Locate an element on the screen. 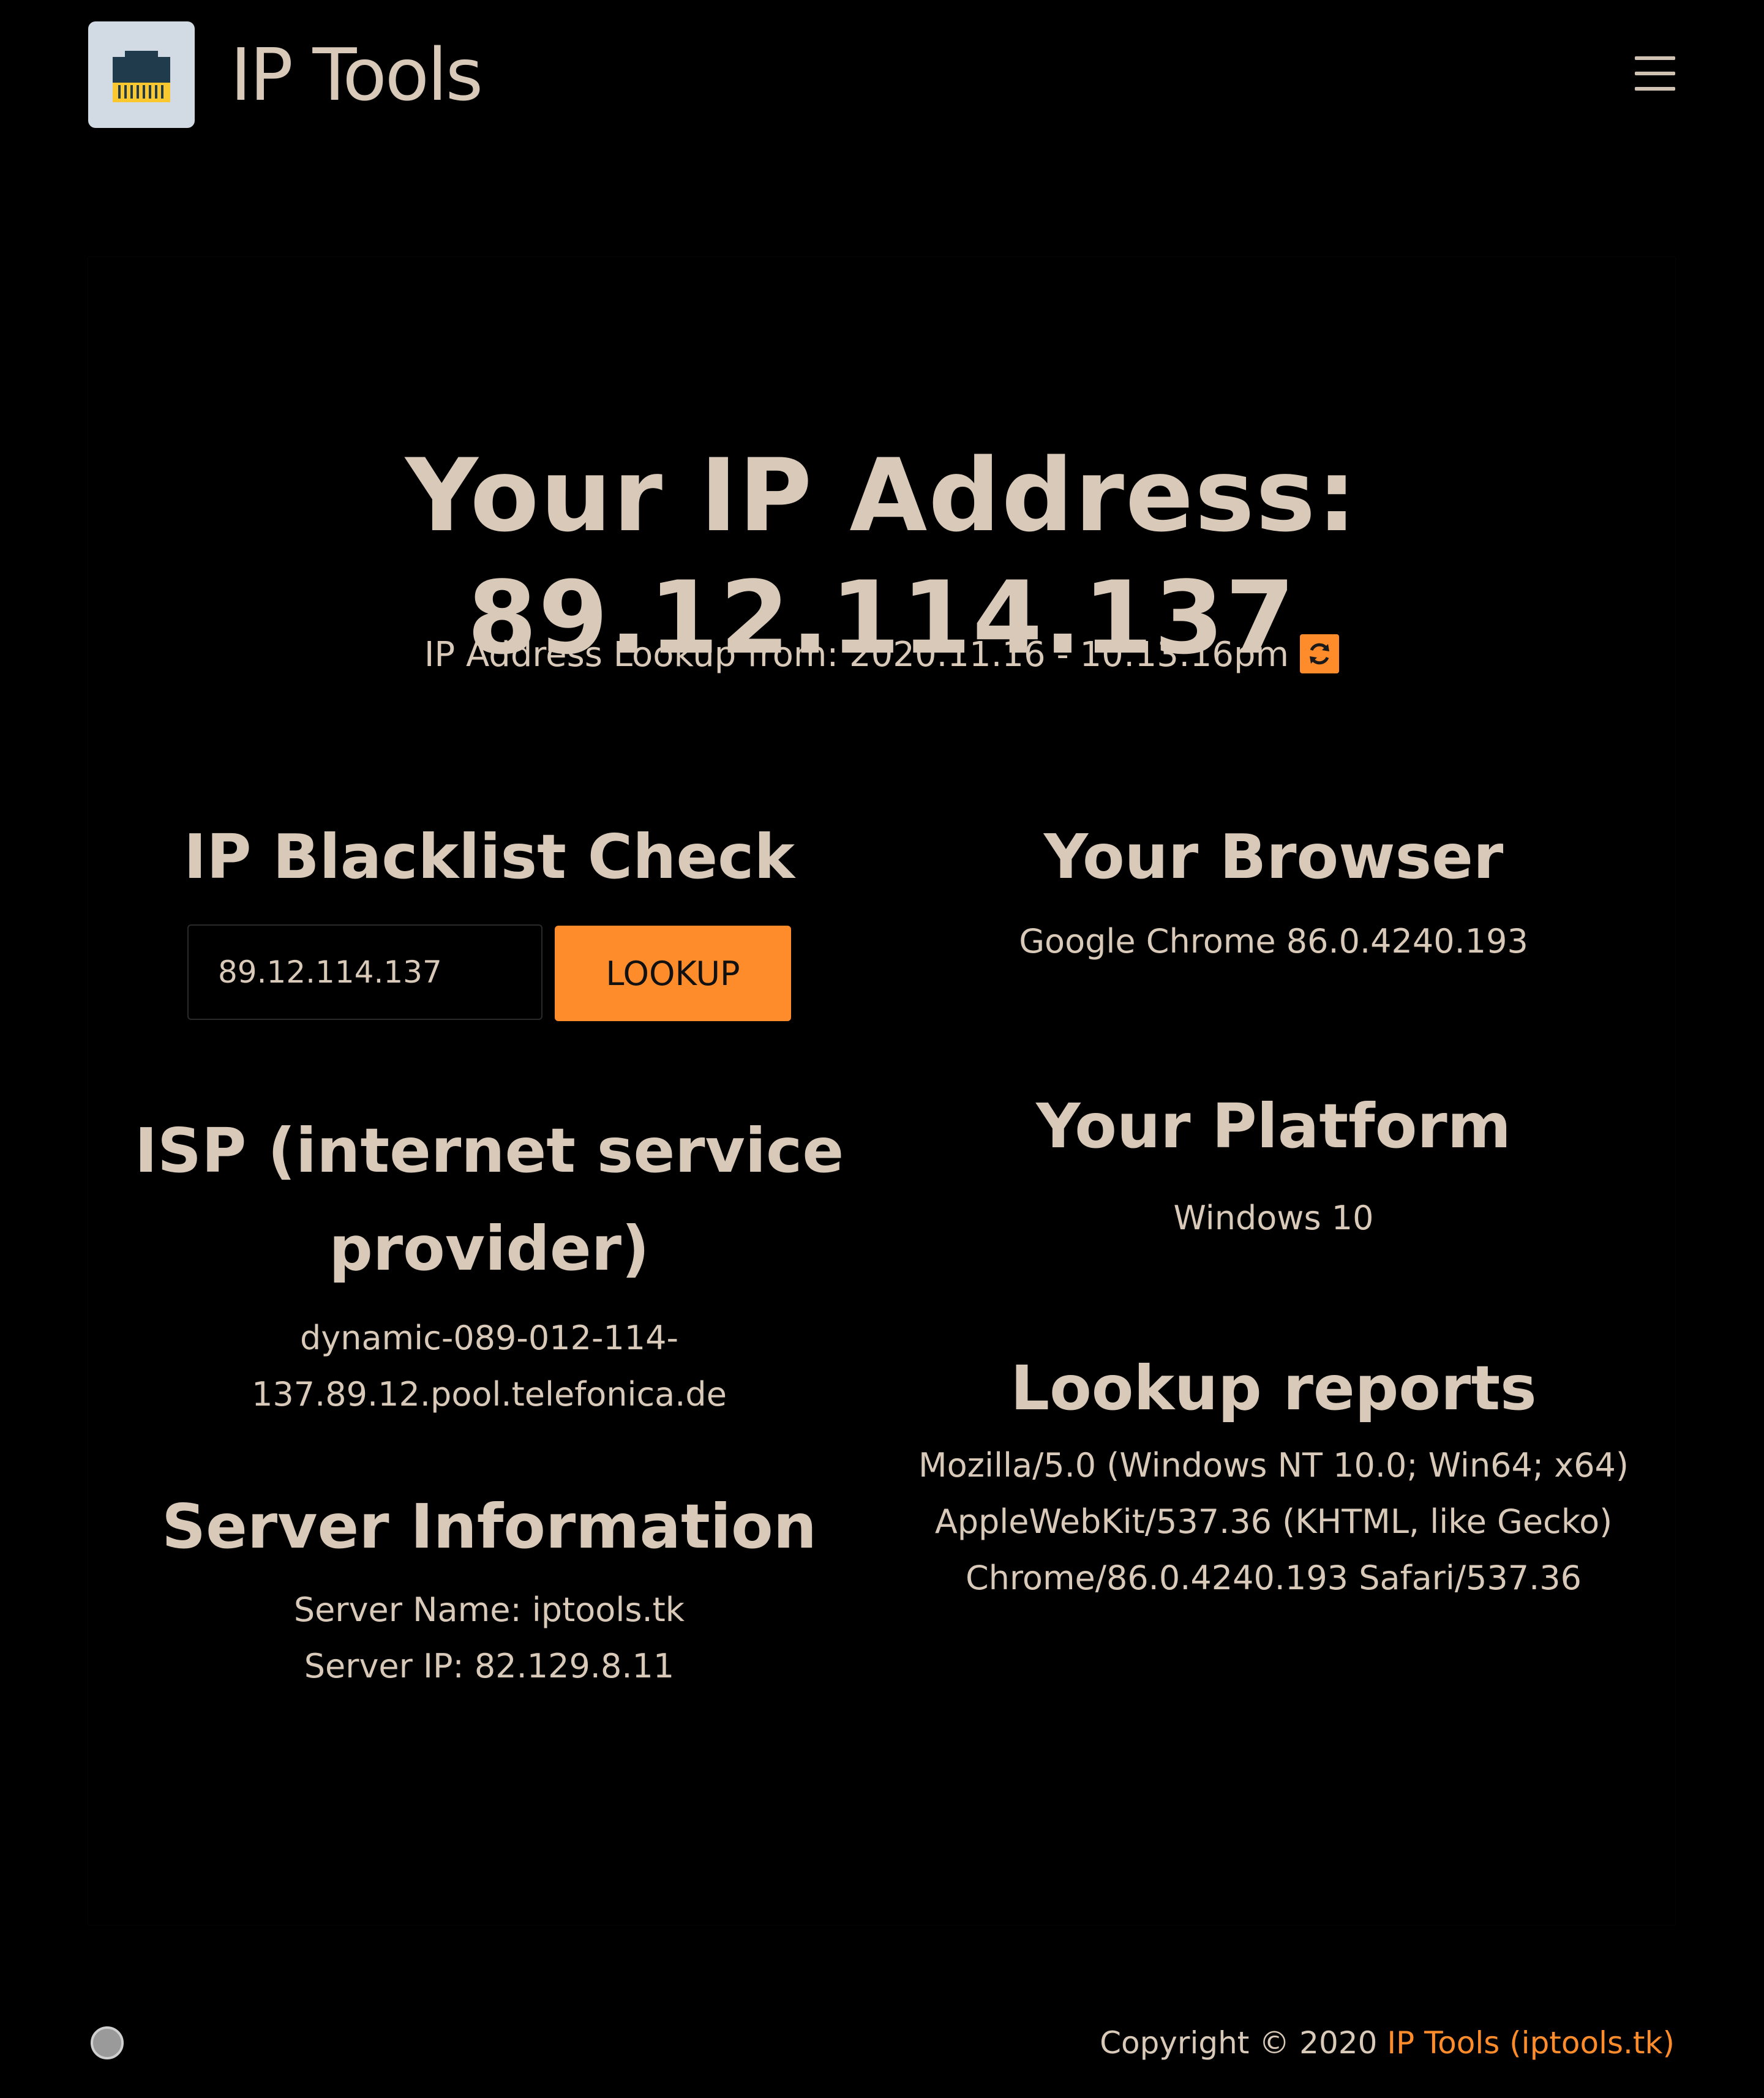  platform-value: Windows 10 is located at coordinates (1273, 1218).